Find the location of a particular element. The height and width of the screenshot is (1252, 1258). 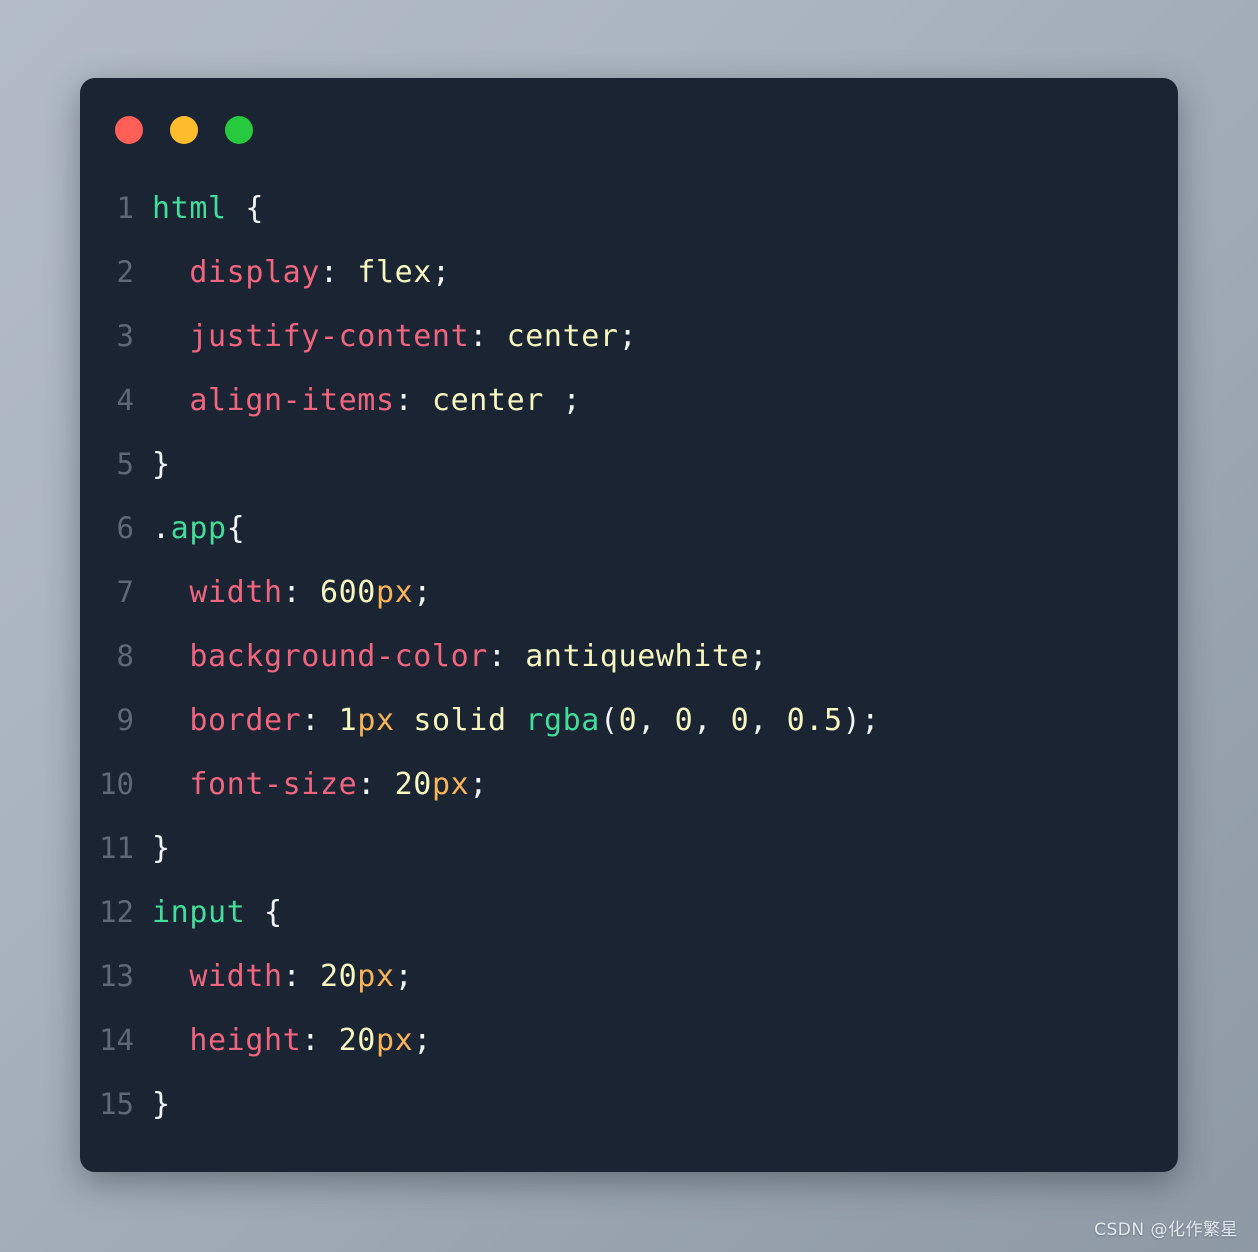

watermark-label: CSDN @化作繁星 is located at coordinates (1166, 1230).